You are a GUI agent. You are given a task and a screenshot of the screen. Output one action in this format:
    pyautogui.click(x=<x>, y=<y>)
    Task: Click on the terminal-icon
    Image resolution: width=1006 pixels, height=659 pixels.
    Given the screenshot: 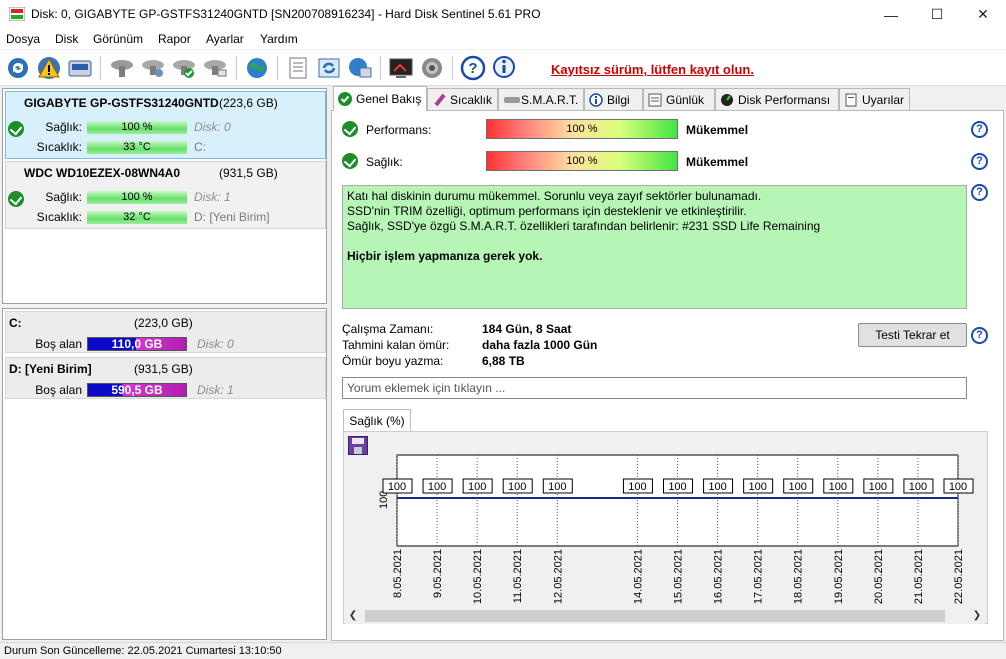 What is the action you would take?
    pyautogui.click(x=401, y=68)
    